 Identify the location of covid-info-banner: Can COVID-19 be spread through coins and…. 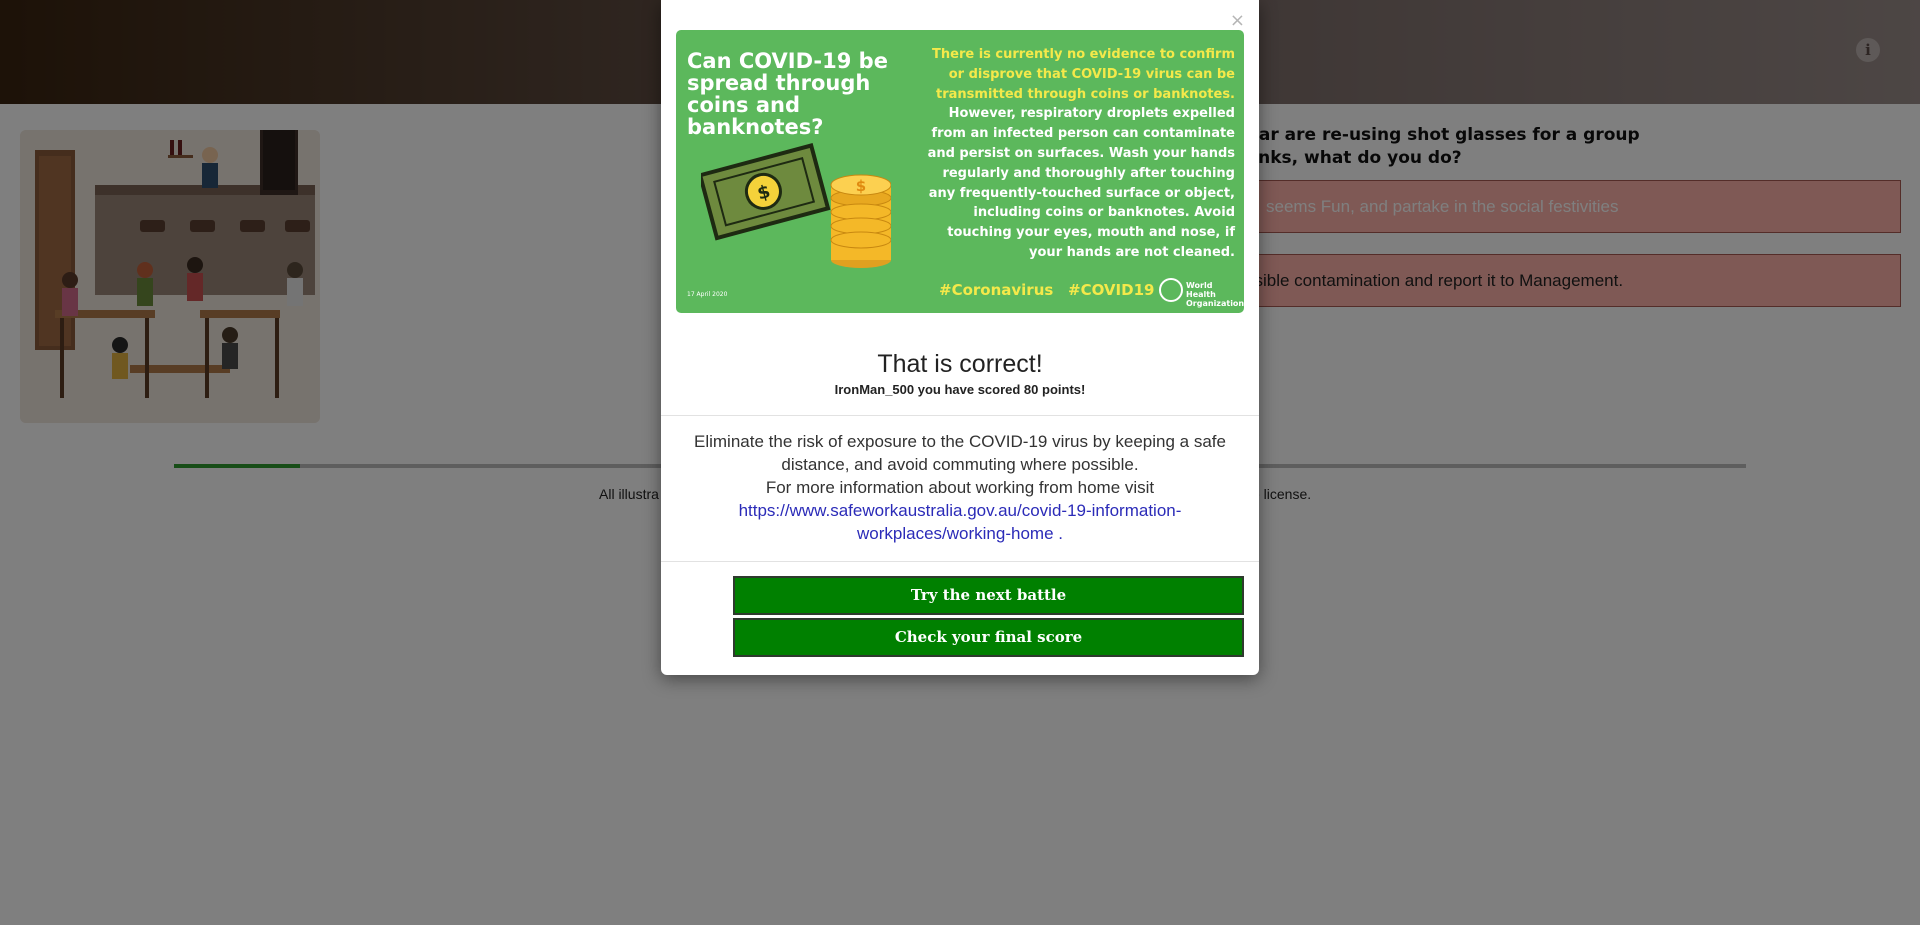
(960, 171).